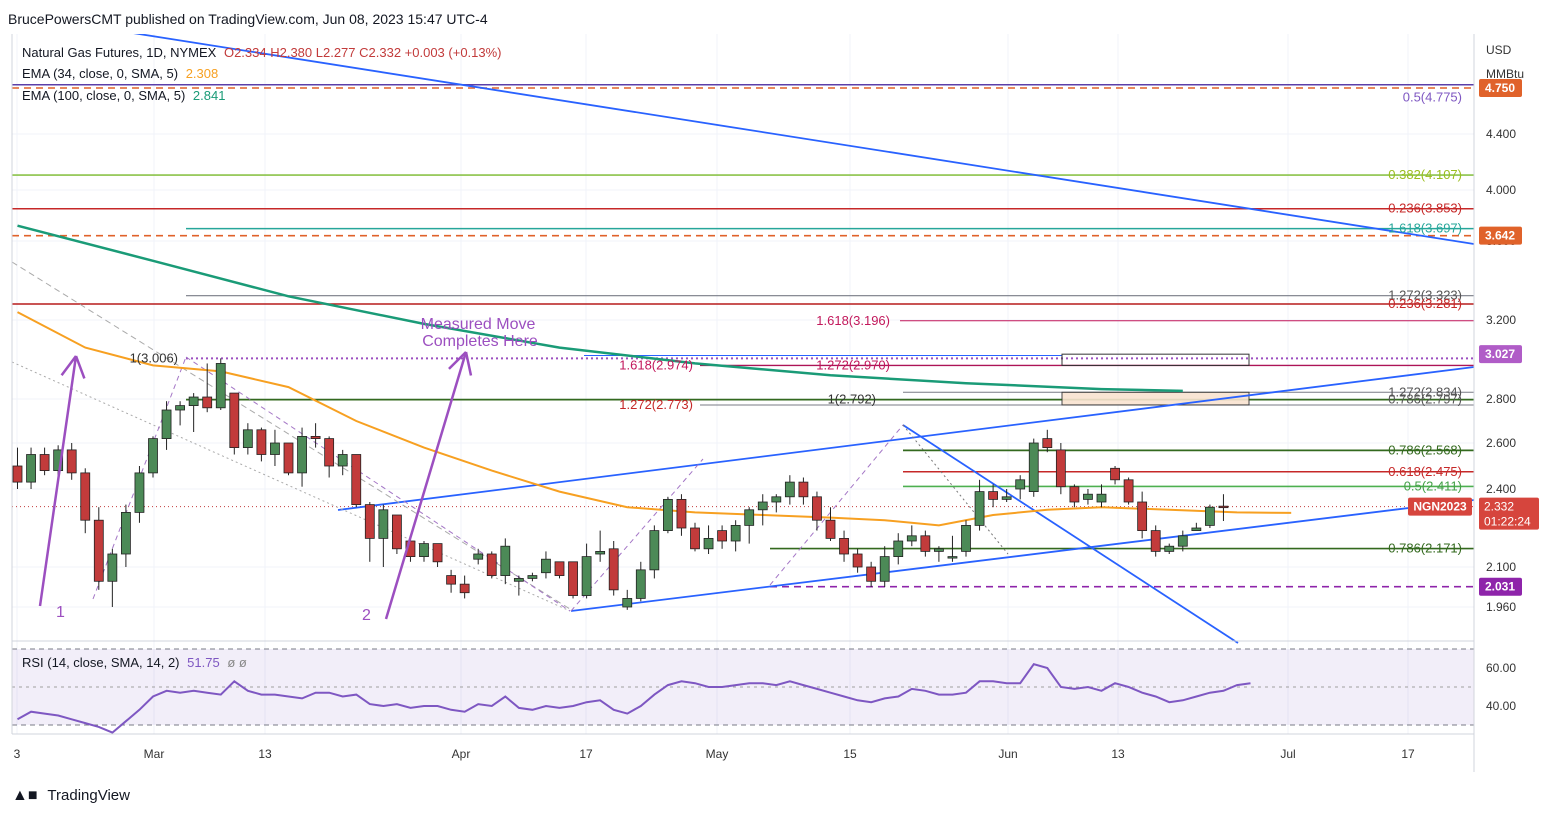  I want to click on price-axis-tick: 4.000, so click(1501, 190).